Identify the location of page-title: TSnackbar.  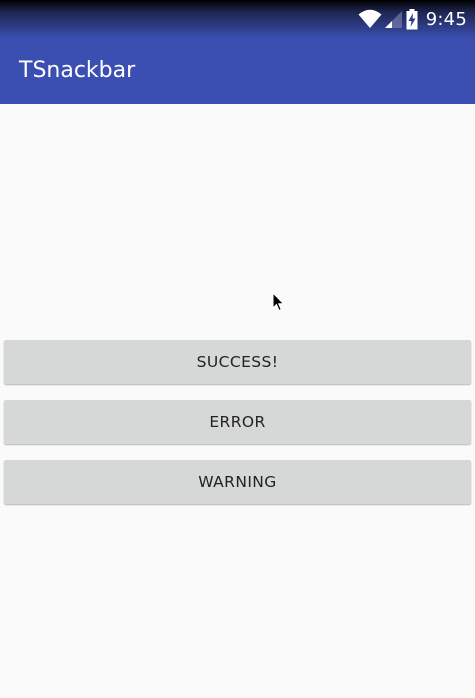
(77, 70).